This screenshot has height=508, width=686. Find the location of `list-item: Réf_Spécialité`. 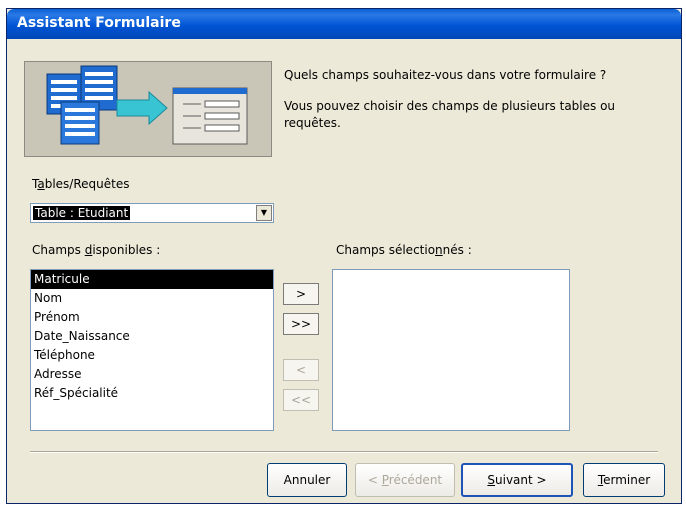

list-item: Réf_Spécialité is located at coordinates (152, 393).